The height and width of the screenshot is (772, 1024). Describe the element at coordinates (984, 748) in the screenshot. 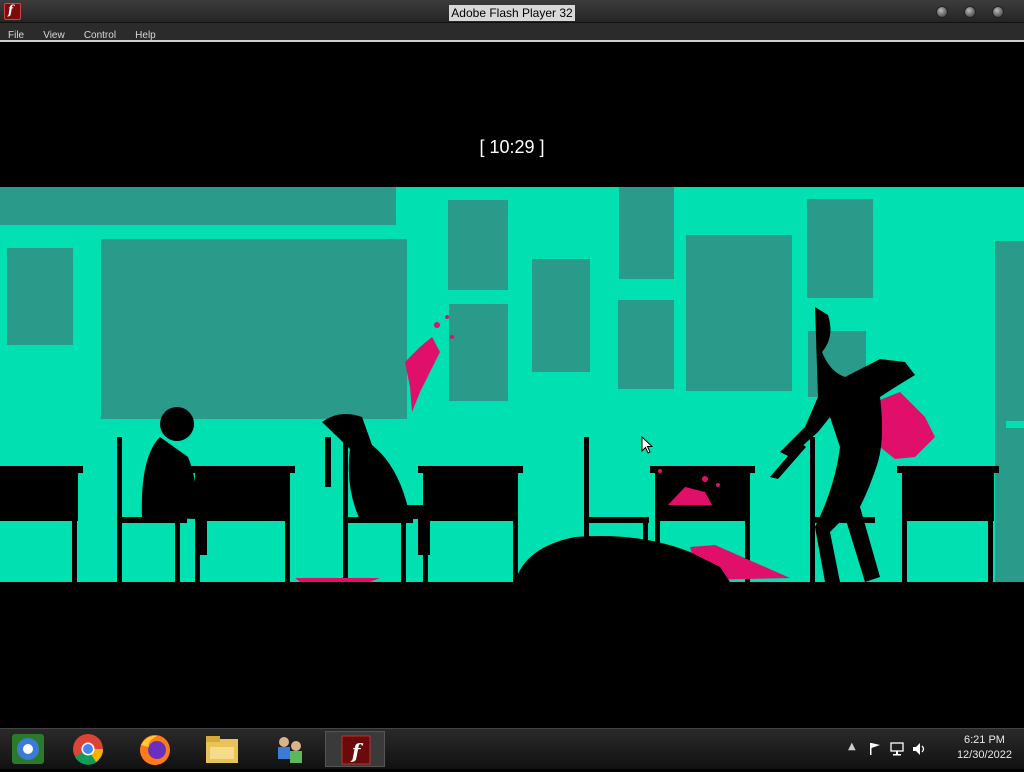

I see `taskbar-clock: 6:21 PM 12/30/2022` at that location.